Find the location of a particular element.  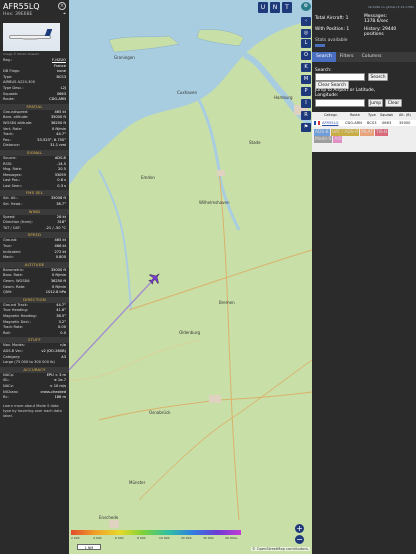

hex-label: Hex: is located at coordinates (8, 14).